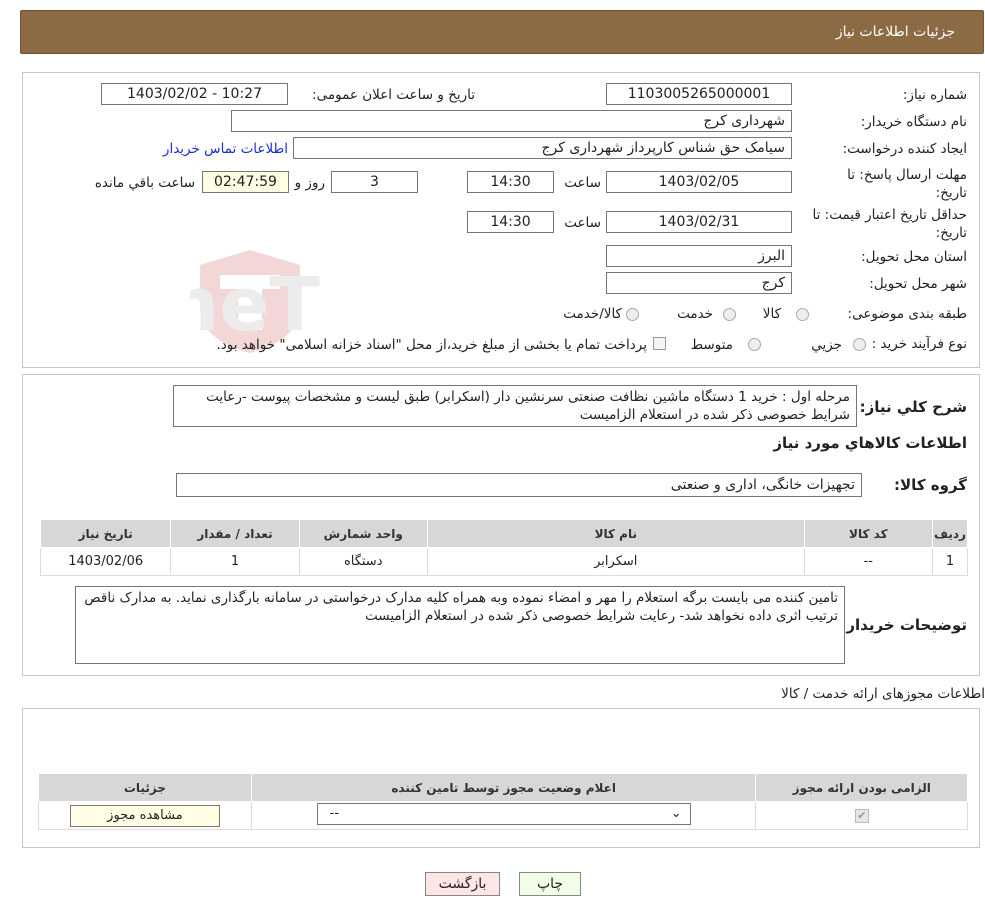  Describe the element at coordinates (699, 222) in the screenshot. I see `validity-date-field: 1403/02/31` at that location.